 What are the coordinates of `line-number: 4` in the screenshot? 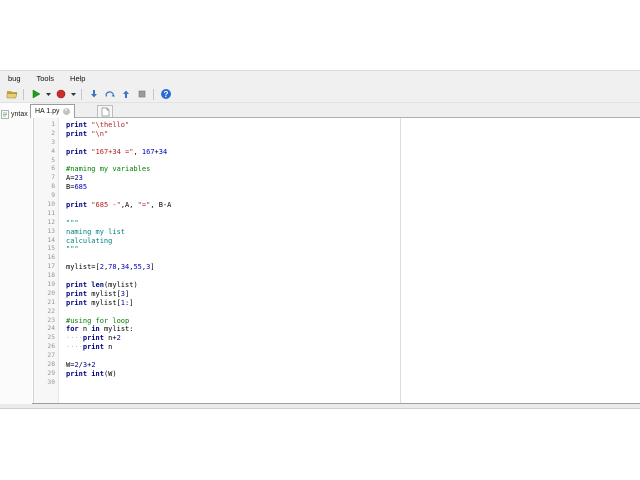 It's located at (53, 151).